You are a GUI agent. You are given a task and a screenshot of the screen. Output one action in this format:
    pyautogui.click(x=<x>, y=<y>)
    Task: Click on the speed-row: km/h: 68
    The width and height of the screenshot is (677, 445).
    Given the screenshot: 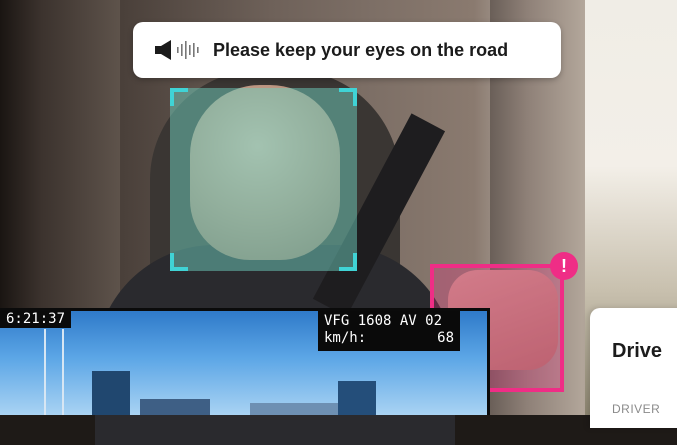 What is the action you would take?
    pyautogui.click(x=389, y=338)
    